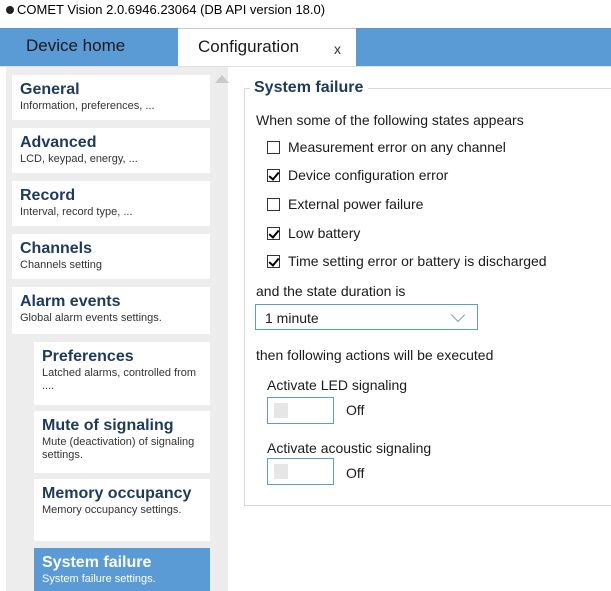 The width and height of the screenshot is (611, 591). I want to click on duration-select-value: 1 minute, so click(292, 318).